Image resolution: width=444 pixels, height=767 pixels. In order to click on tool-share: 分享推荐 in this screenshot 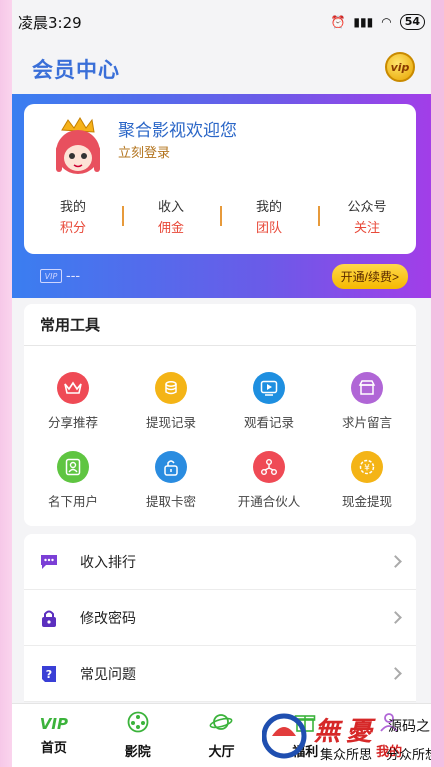, I will do `click(73, 401)`.